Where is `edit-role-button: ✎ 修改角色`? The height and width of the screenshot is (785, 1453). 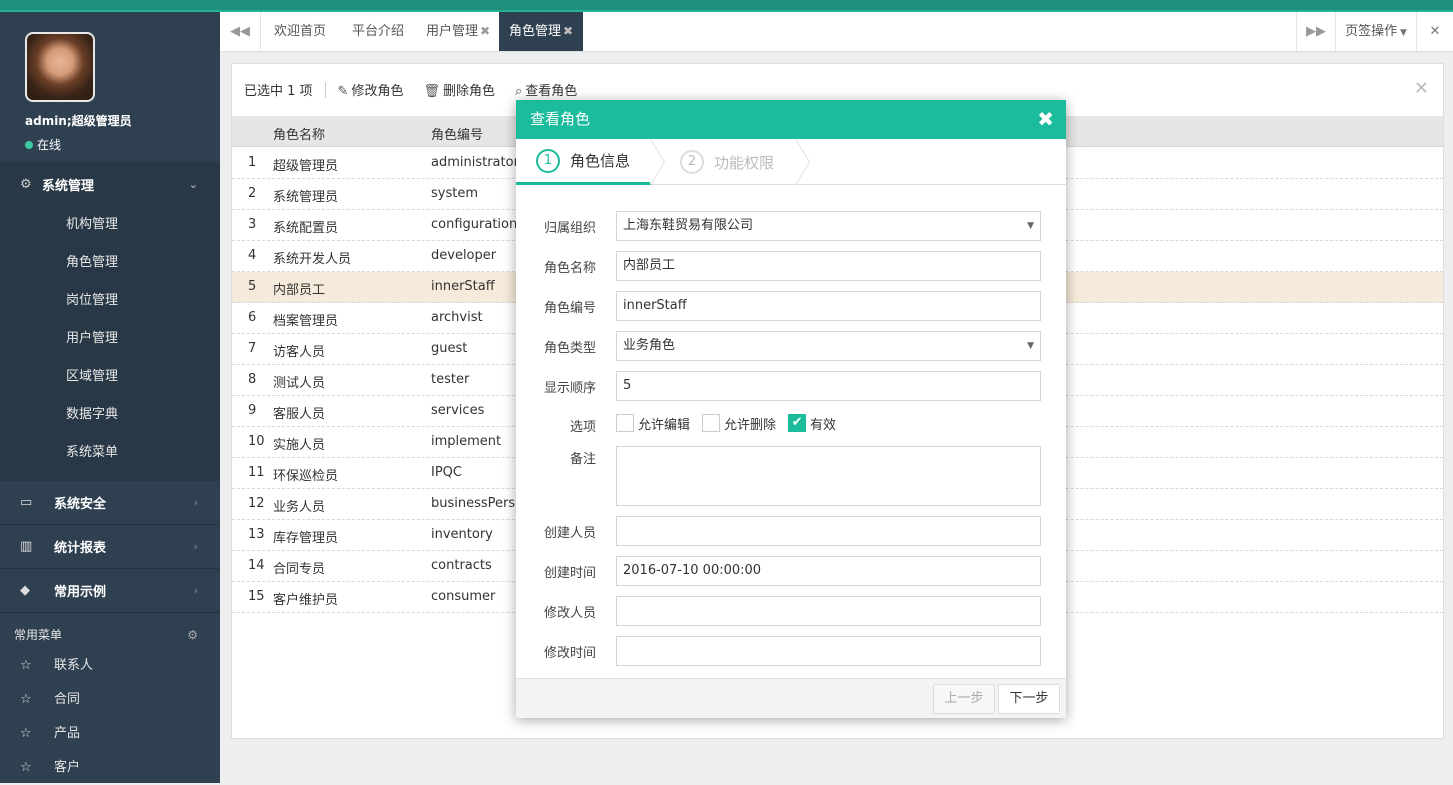
edit-role-button: ✎ 修改角色 is located at coordinates (371, 89).